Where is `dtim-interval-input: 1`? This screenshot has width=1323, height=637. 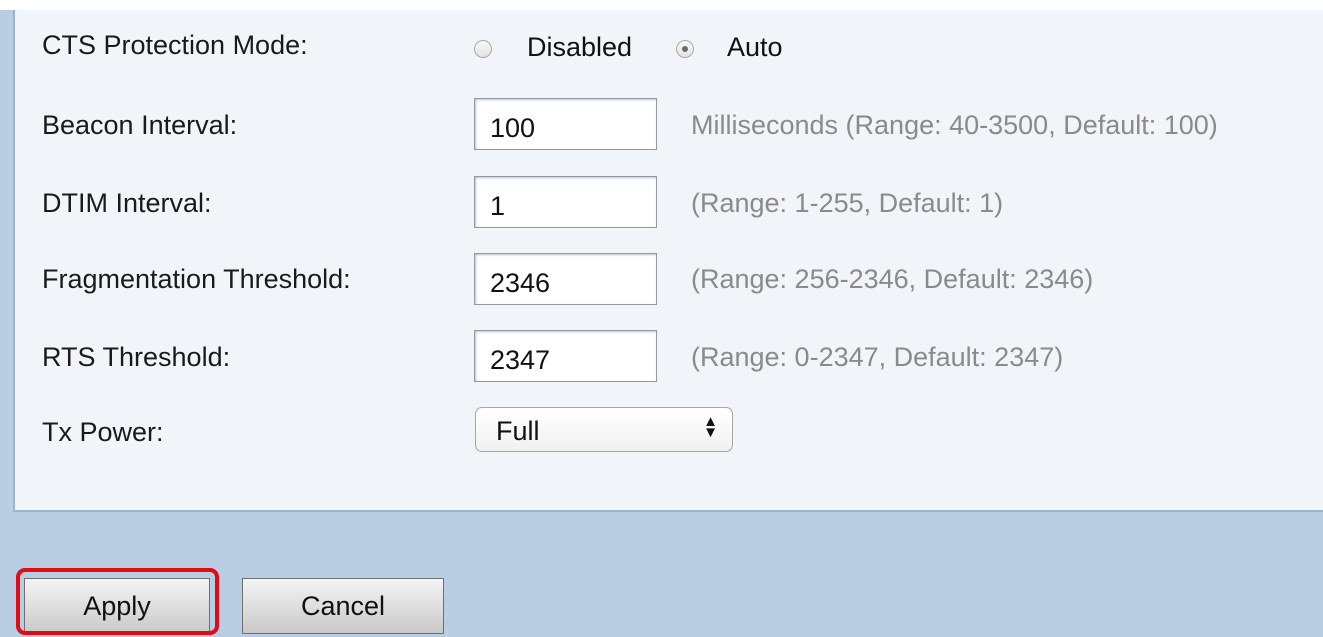
dtim-interval-input: 1 is located at coordinates (565, 202).